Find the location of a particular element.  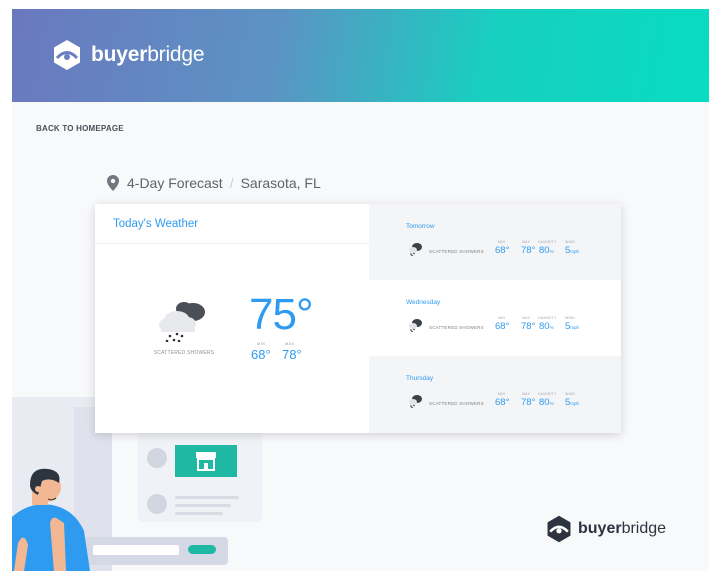

back-to-homepage-link: BACK TO HOMEPAGE is located at coordinates (80, 128).